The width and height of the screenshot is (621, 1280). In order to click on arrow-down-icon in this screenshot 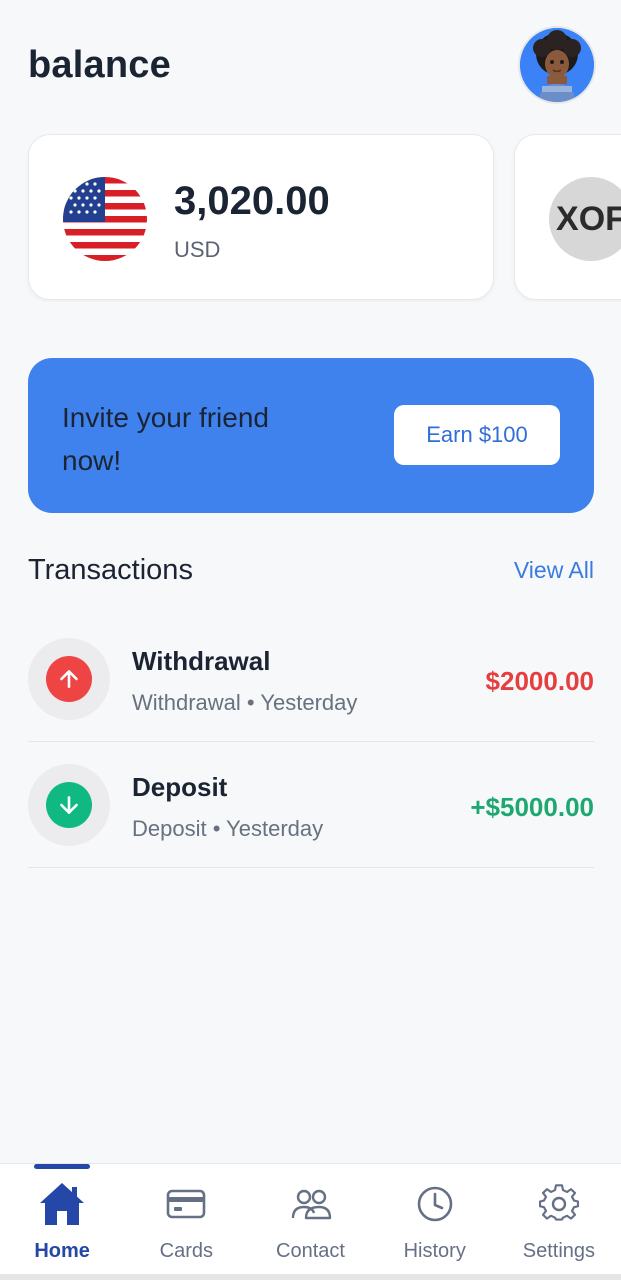, I will do `click(69, 805)`.